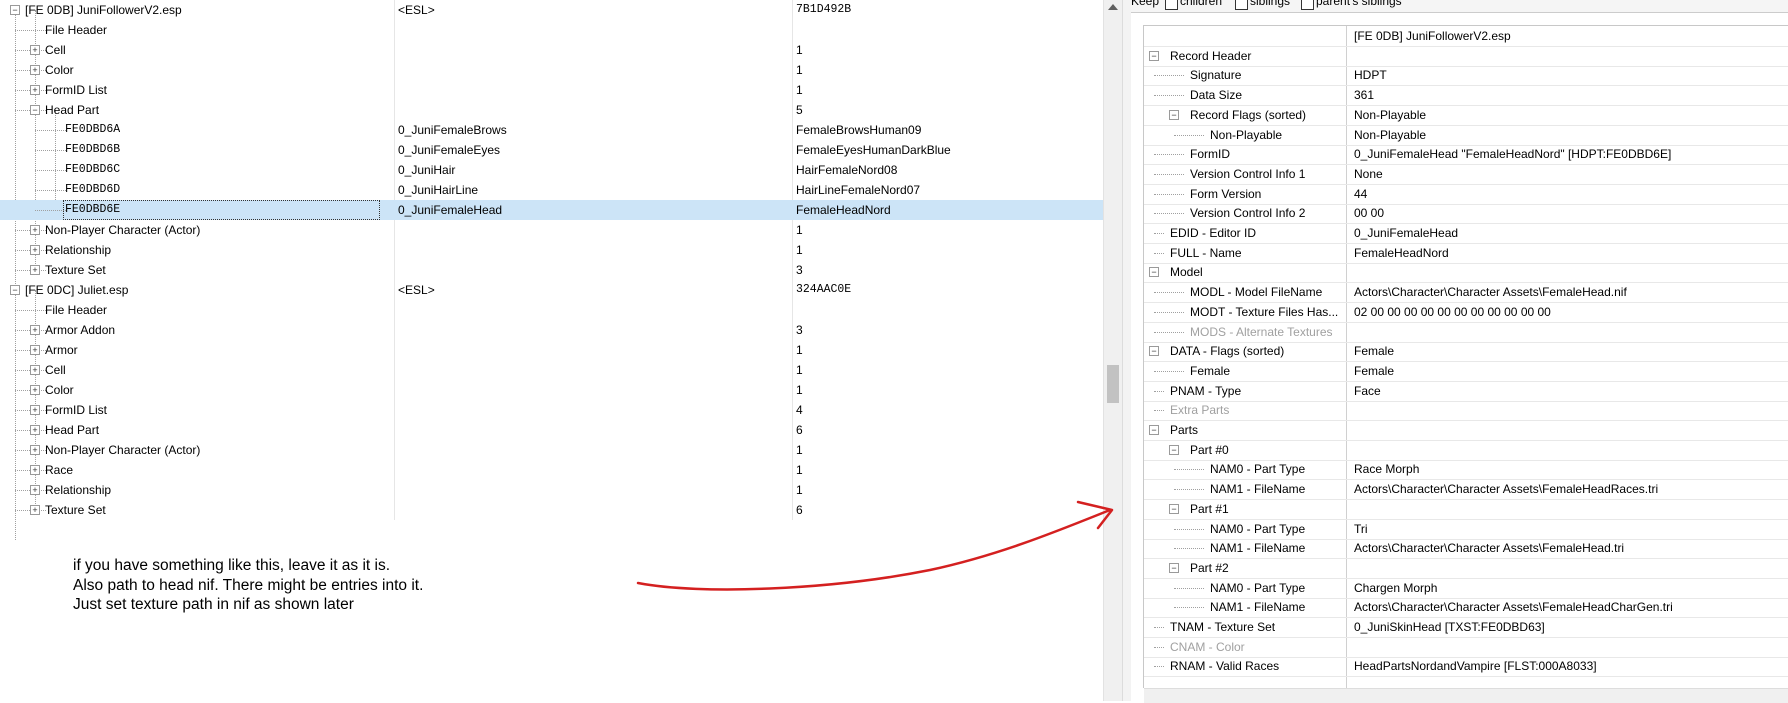 The width and height of the screenshot is (1788, 703). I want to click on record-row: − Record Header, so click(1466, 56).